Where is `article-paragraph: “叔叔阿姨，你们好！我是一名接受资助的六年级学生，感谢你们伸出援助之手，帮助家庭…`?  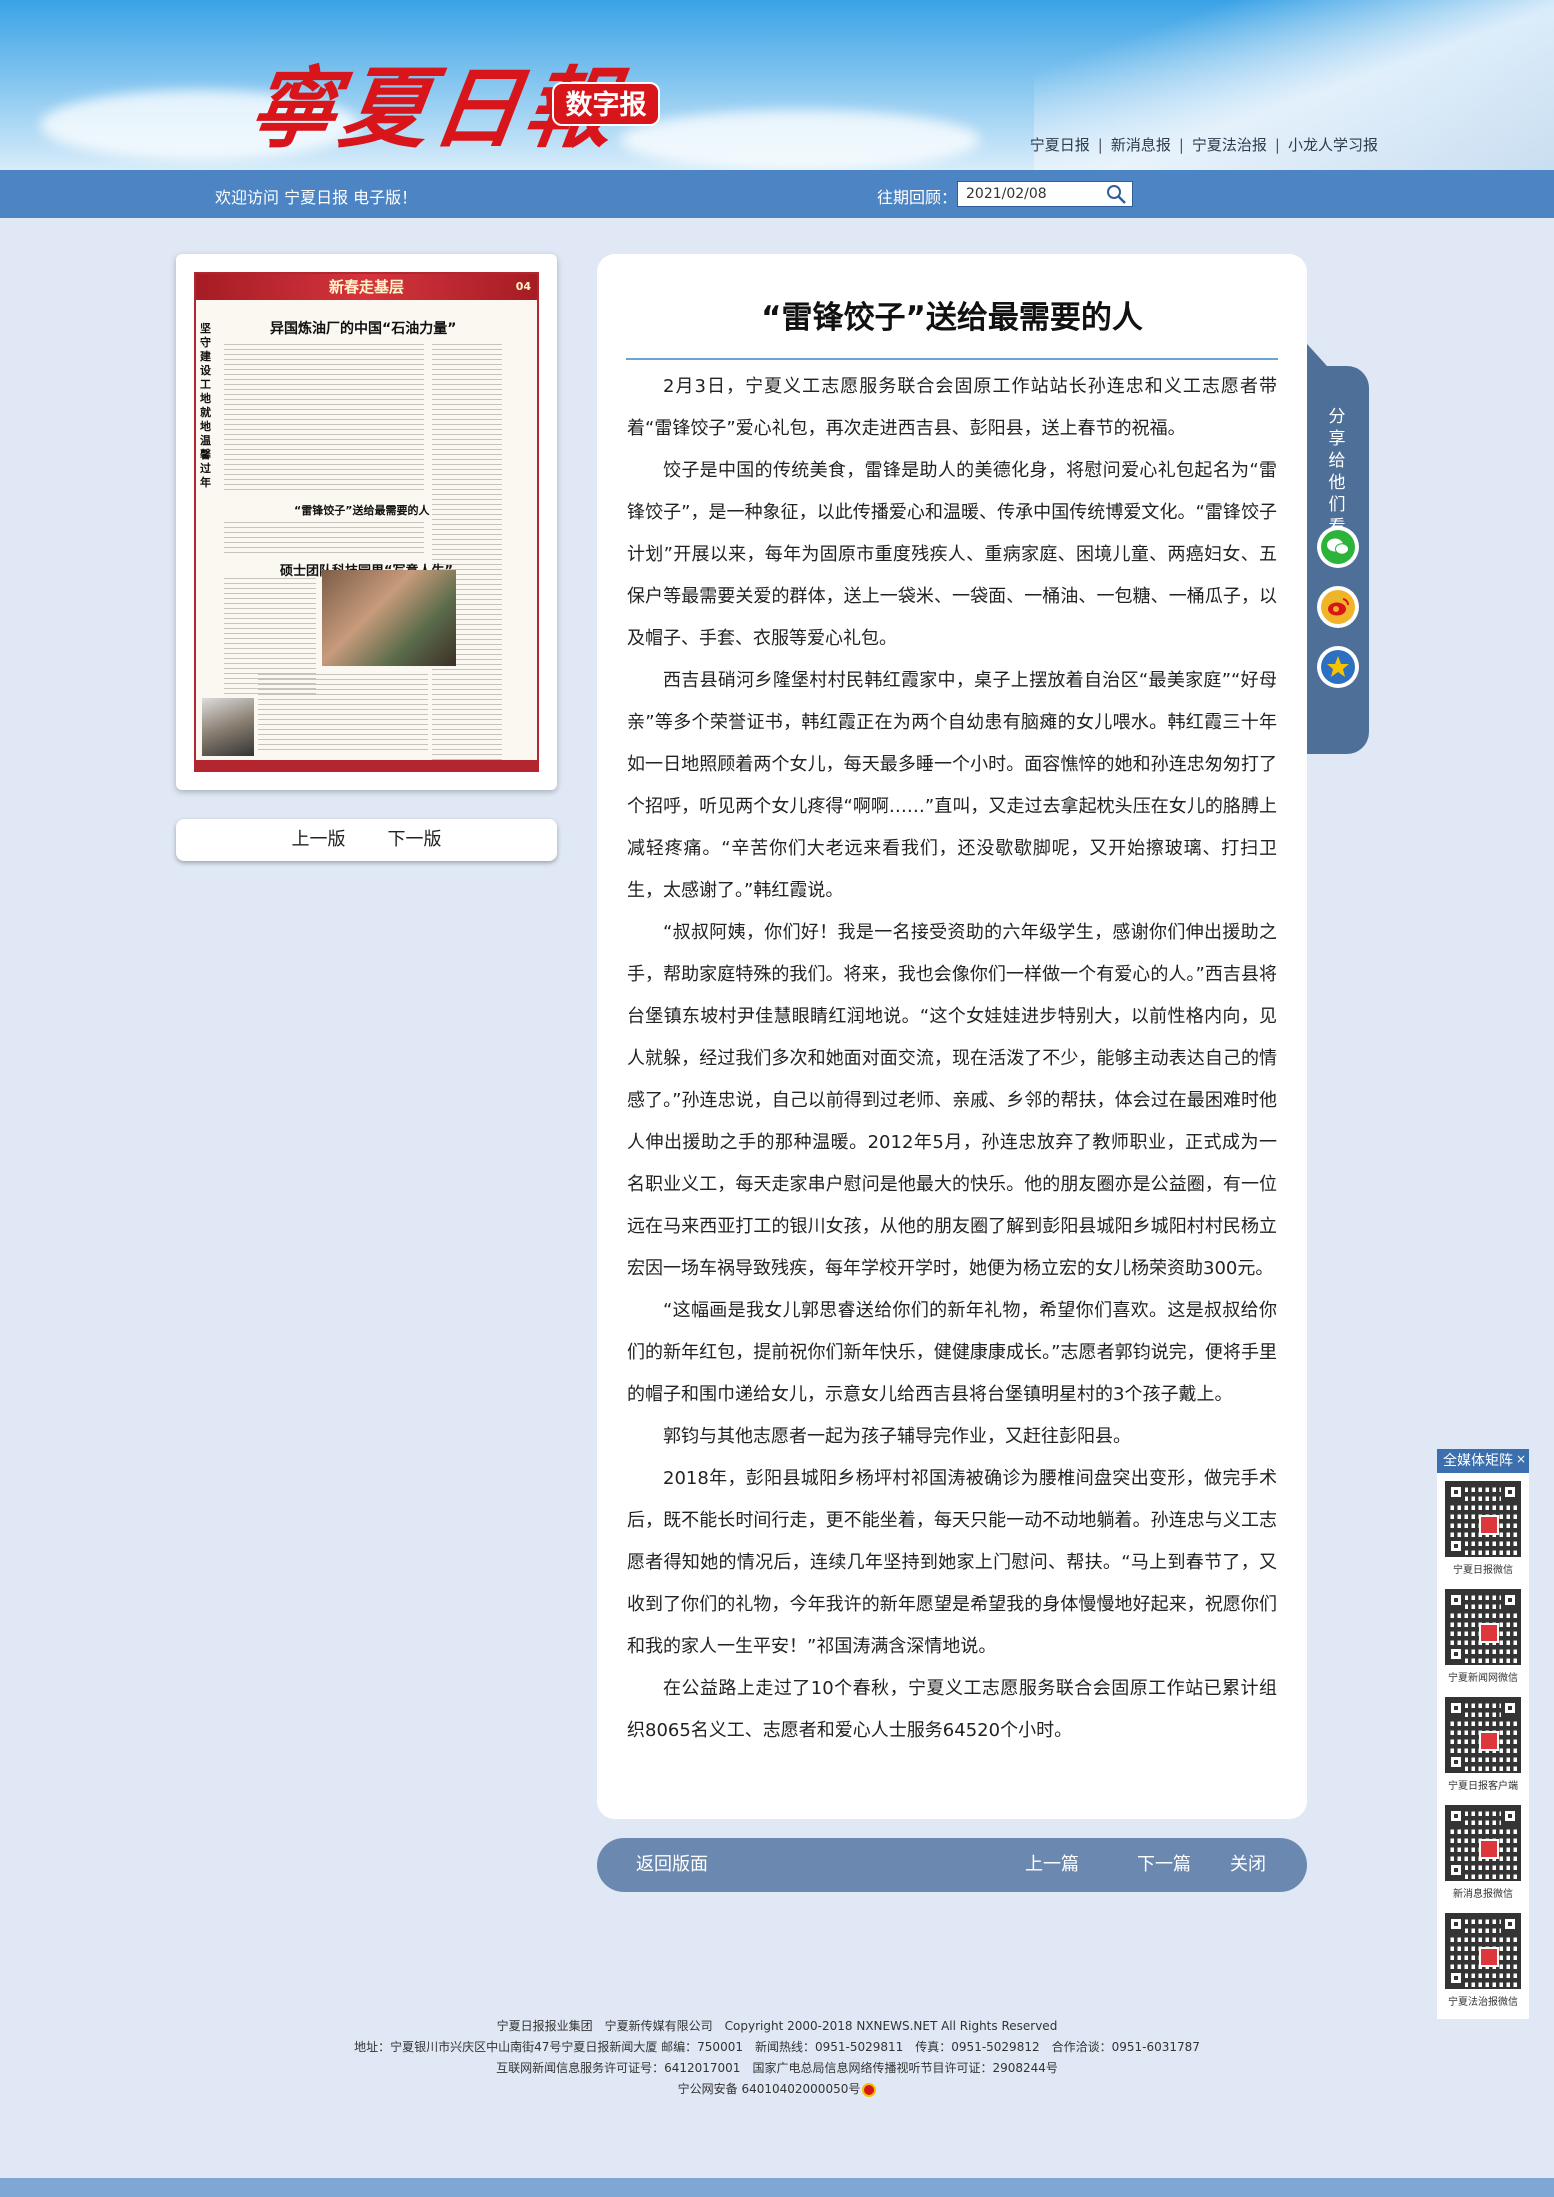
article-paragraph: “叔叔阿姨，你们好！我是一名接受资助的六年级学生，感谢你们伸出援助之手，帮助家庭… is located at coordinates (952, 1100).